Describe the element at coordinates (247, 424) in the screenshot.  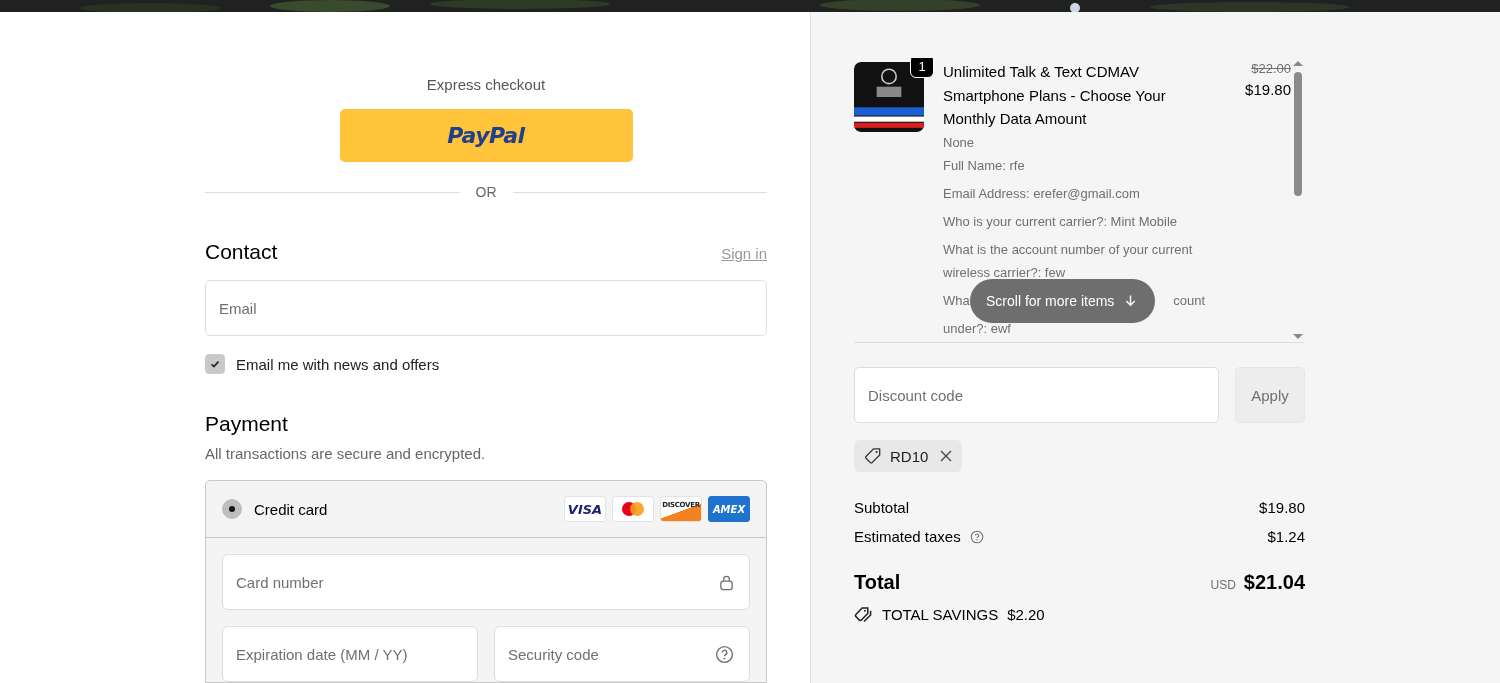
I see `payment-heading: Payment` at that location.